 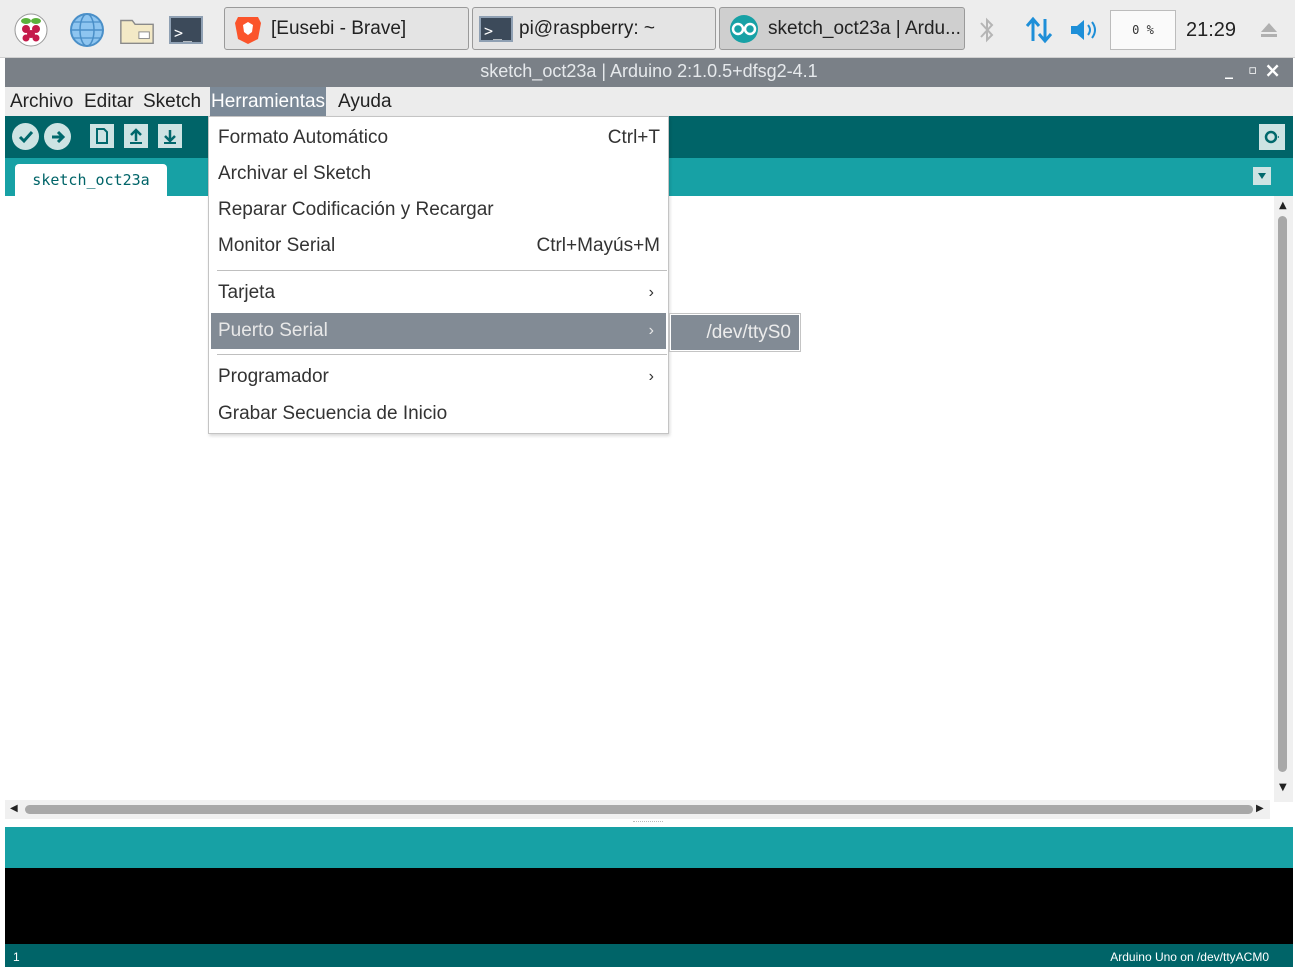 I want to click on menuitem-port-ttys0: /dev/ttyS0, so click(x=735, y=332).